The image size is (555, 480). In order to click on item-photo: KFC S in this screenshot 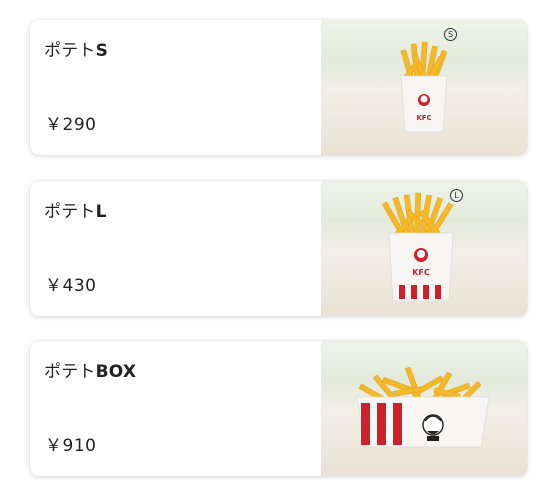, I will do `click(424, 87)`.